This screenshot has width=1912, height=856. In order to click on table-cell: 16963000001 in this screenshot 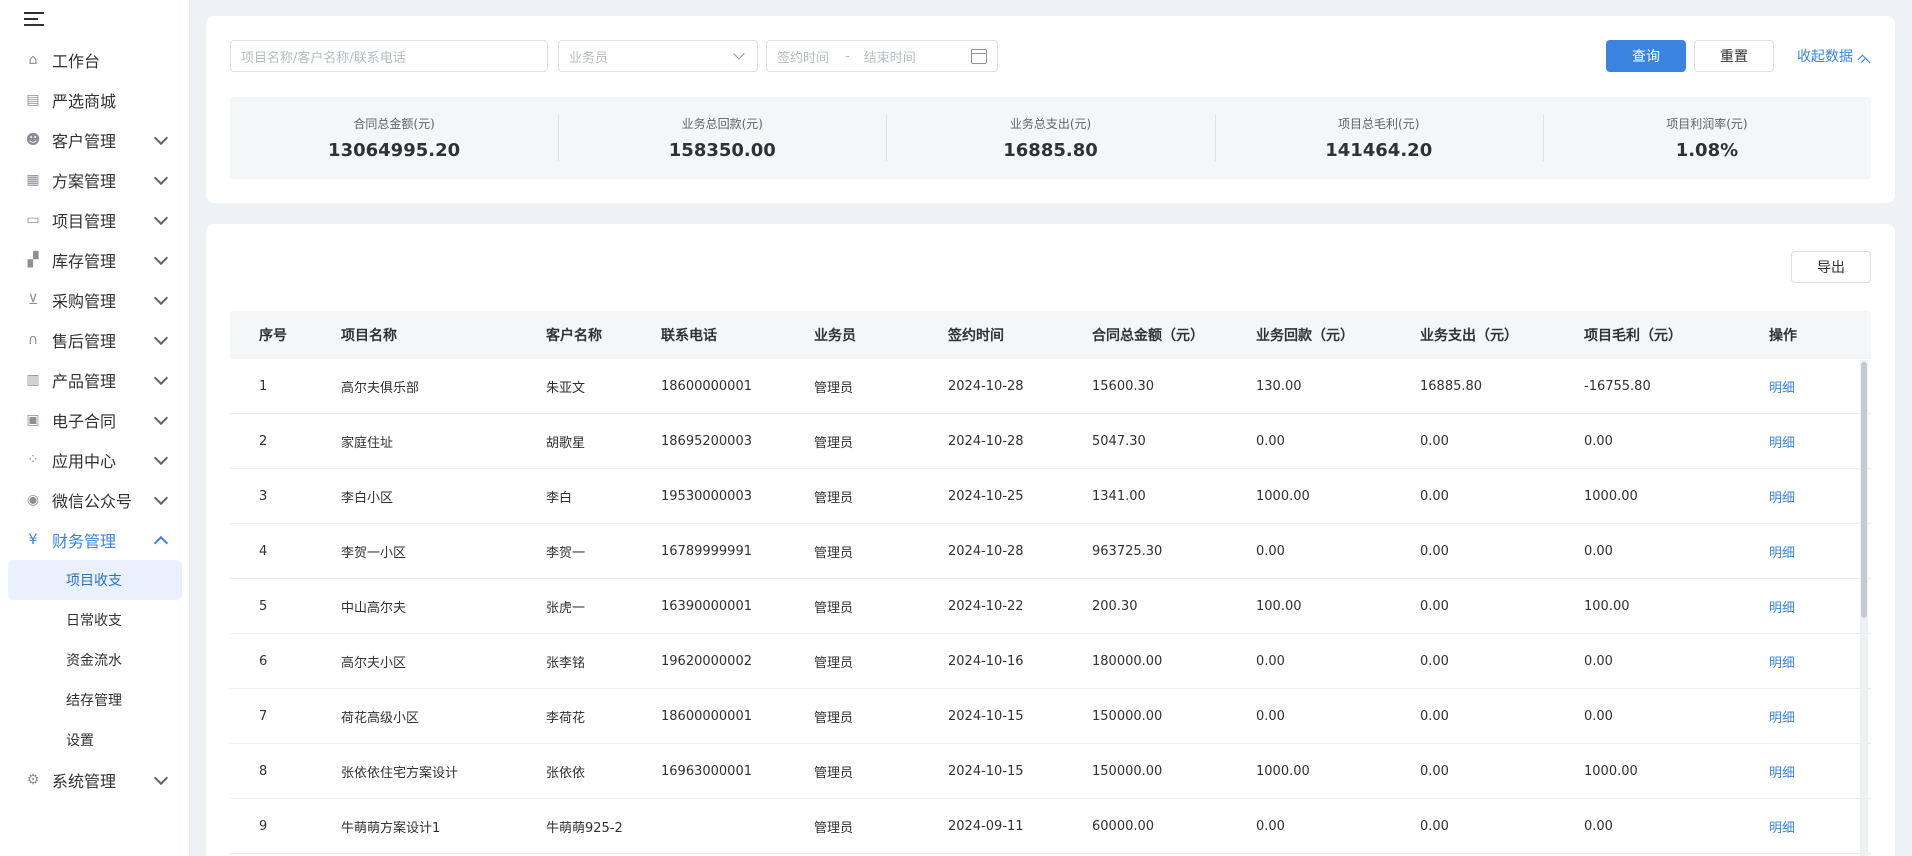, I will do `click(706, 771)`.